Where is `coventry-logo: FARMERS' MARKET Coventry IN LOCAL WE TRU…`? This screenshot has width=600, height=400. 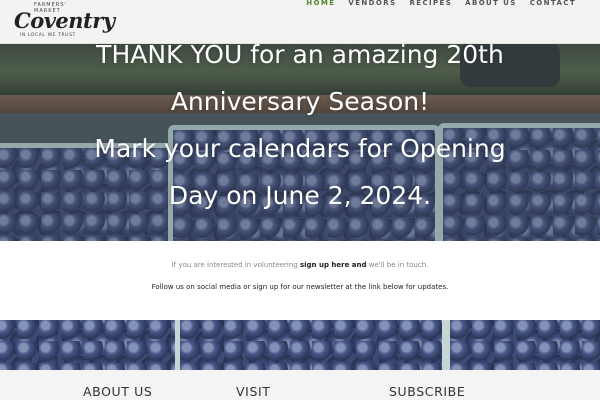 coventry-logo: FARMERS' MARKET Coventry IN LOCAL WE TRU… is located at coordinates (64, 21).